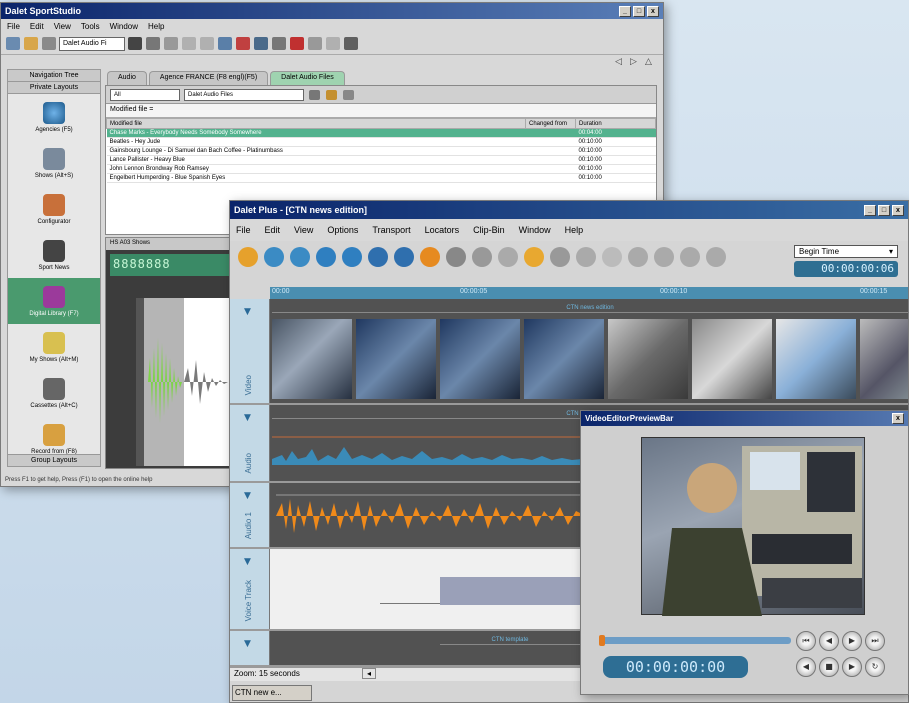 This screenshot has width=909, height=703. What do you see at coordinates (315, 43) in the screenshot?
I see `arrange-icon` at bounding box center [315, 43].